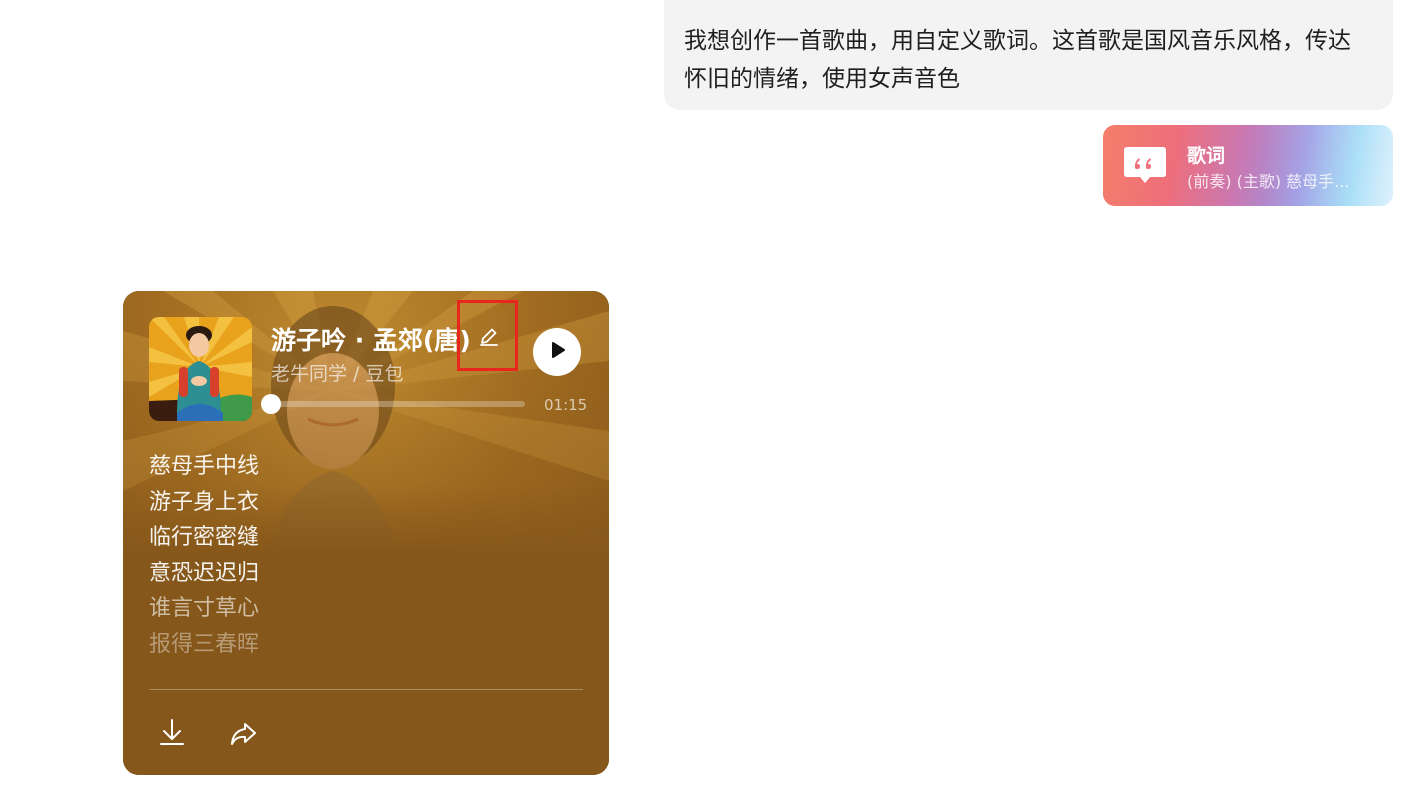 The image size is (1417, 802). What do you see at coordinates (200, 369) in the screenshot?
I see `album-cover` at bounding box center [200, 369].